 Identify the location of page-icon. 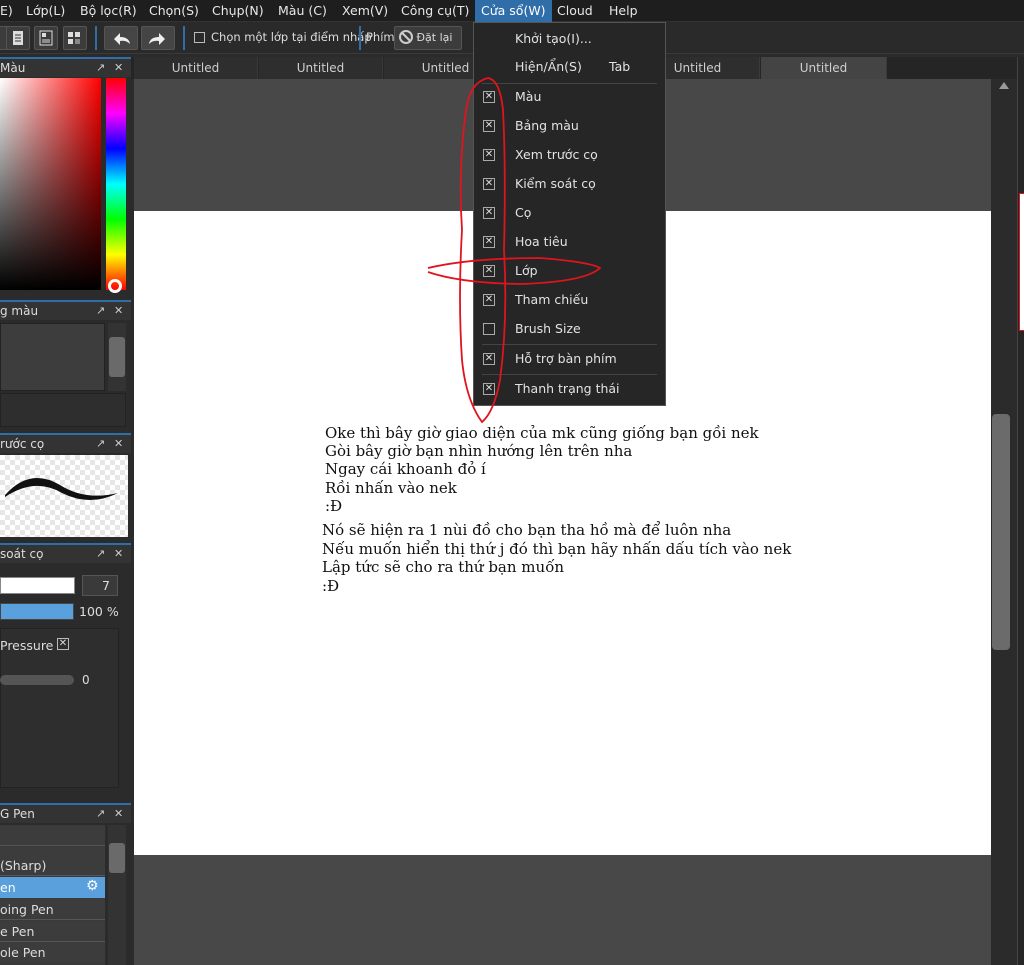
(18, 38).